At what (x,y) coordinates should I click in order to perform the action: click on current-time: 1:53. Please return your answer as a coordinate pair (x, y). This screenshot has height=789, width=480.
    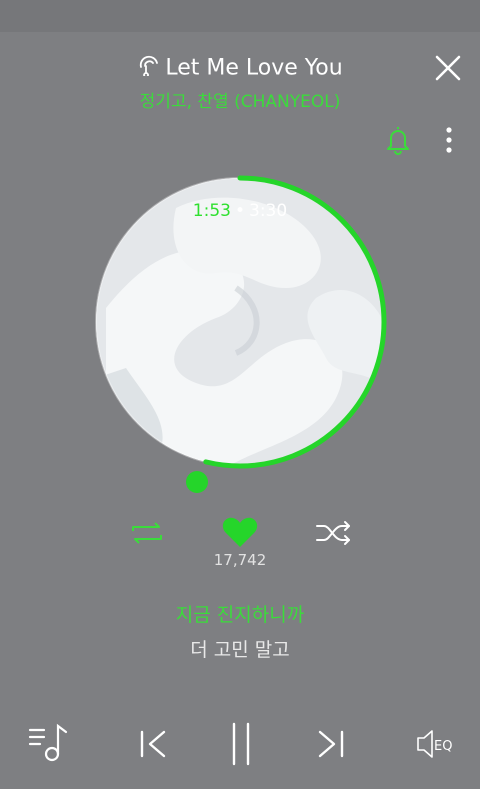
    Looking at the image, I should click on (211, 211).